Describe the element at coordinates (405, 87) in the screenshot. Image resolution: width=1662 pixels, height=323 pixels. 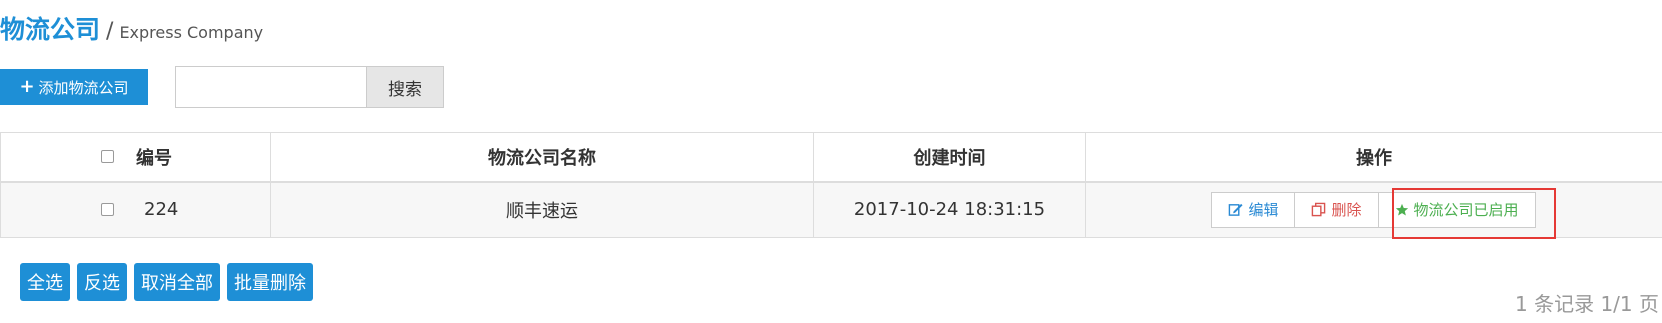
I see `search-button: 搜索` at that location.